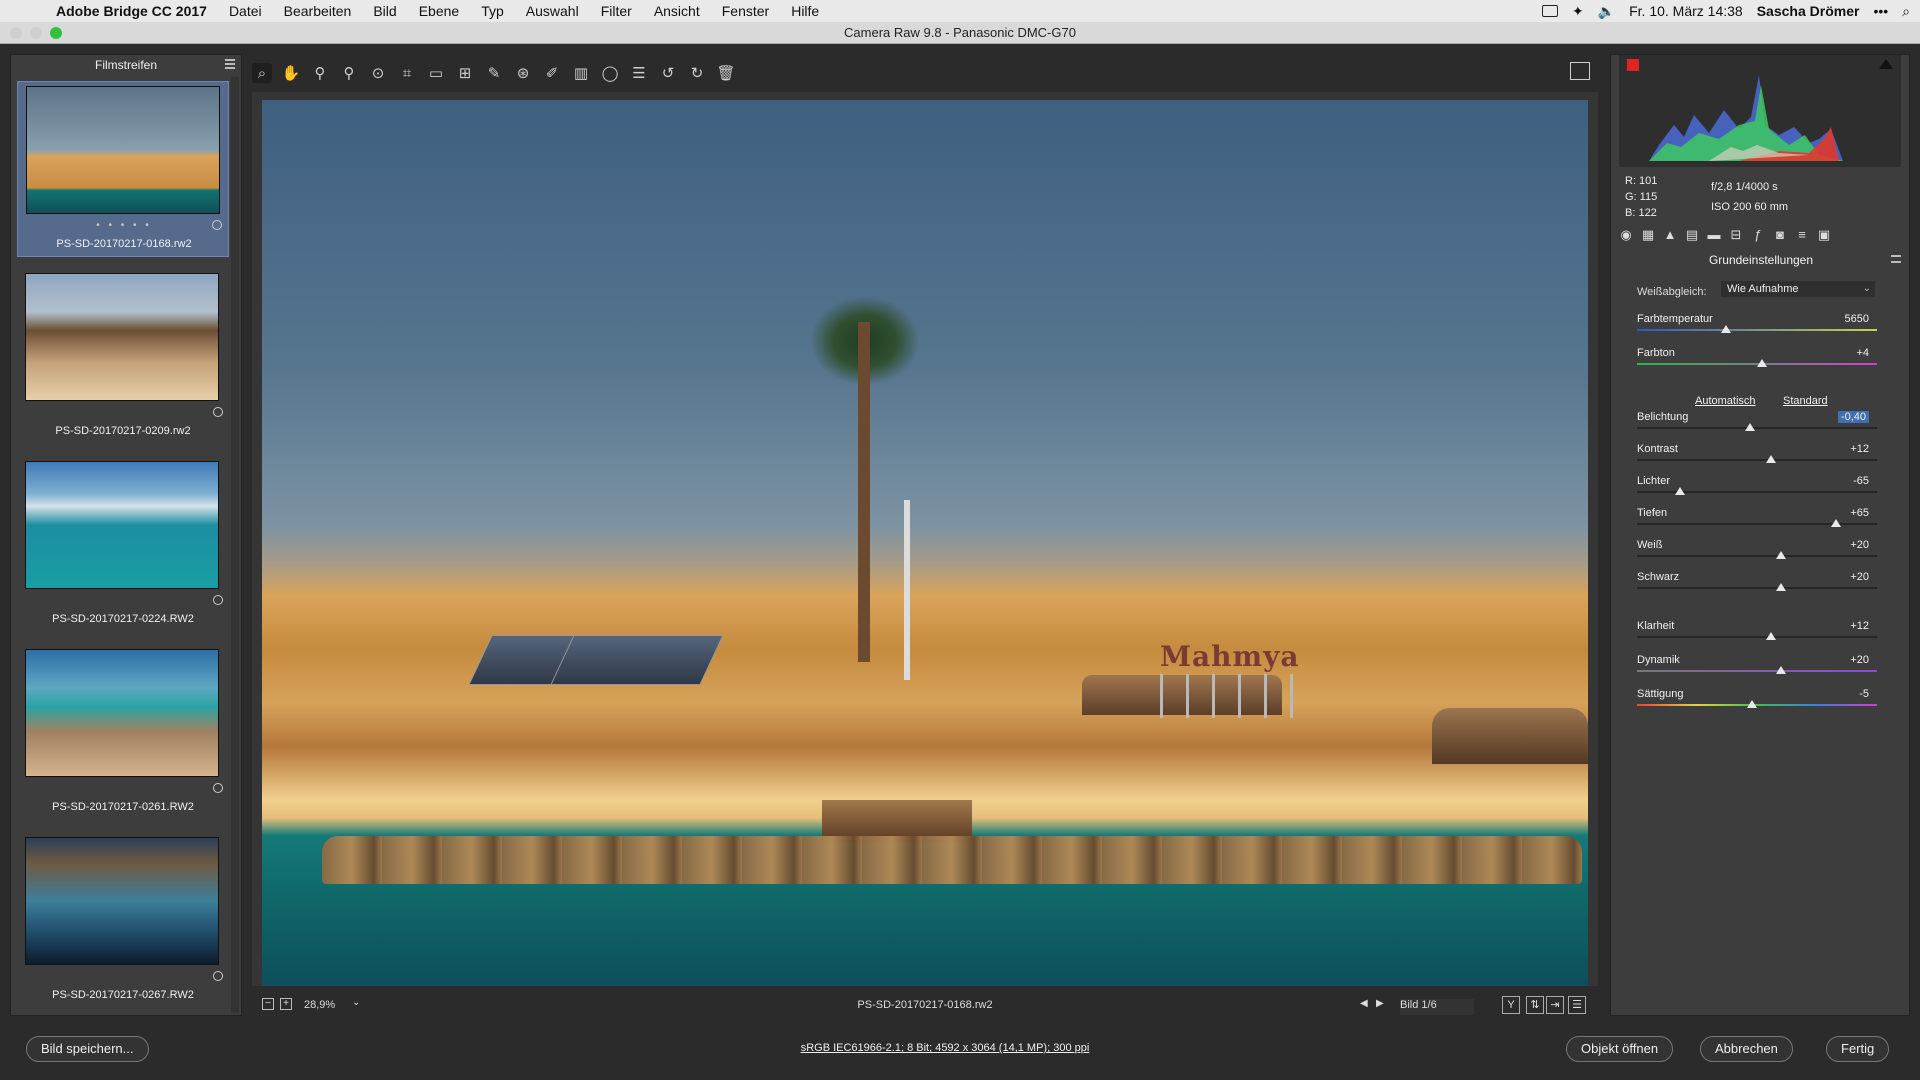 Image resolution: width=1920 pixels, height=1080 pixels. Describe the element at coordinates (492, 11) in the screenshot. I see `menu-typ: Typ` at that location.